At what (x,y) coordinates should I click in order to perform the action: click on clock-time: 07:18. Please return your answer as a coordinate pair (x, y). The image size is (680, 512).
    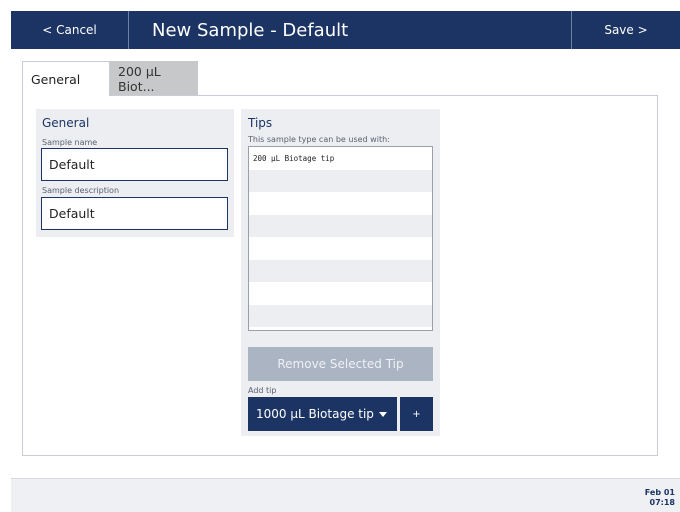
    Looking at the image, I should click on (662, 502).